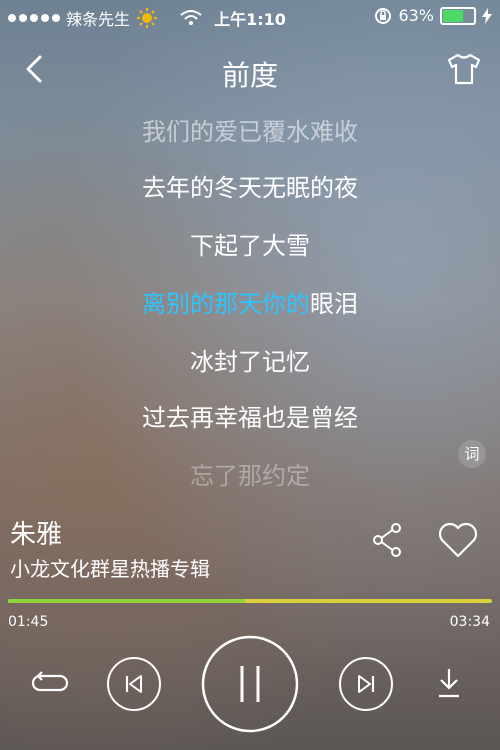  What do you see at coordinates (458, 540) in the screenshot?
I see `heart-icon` at bounding box center [458, 540].